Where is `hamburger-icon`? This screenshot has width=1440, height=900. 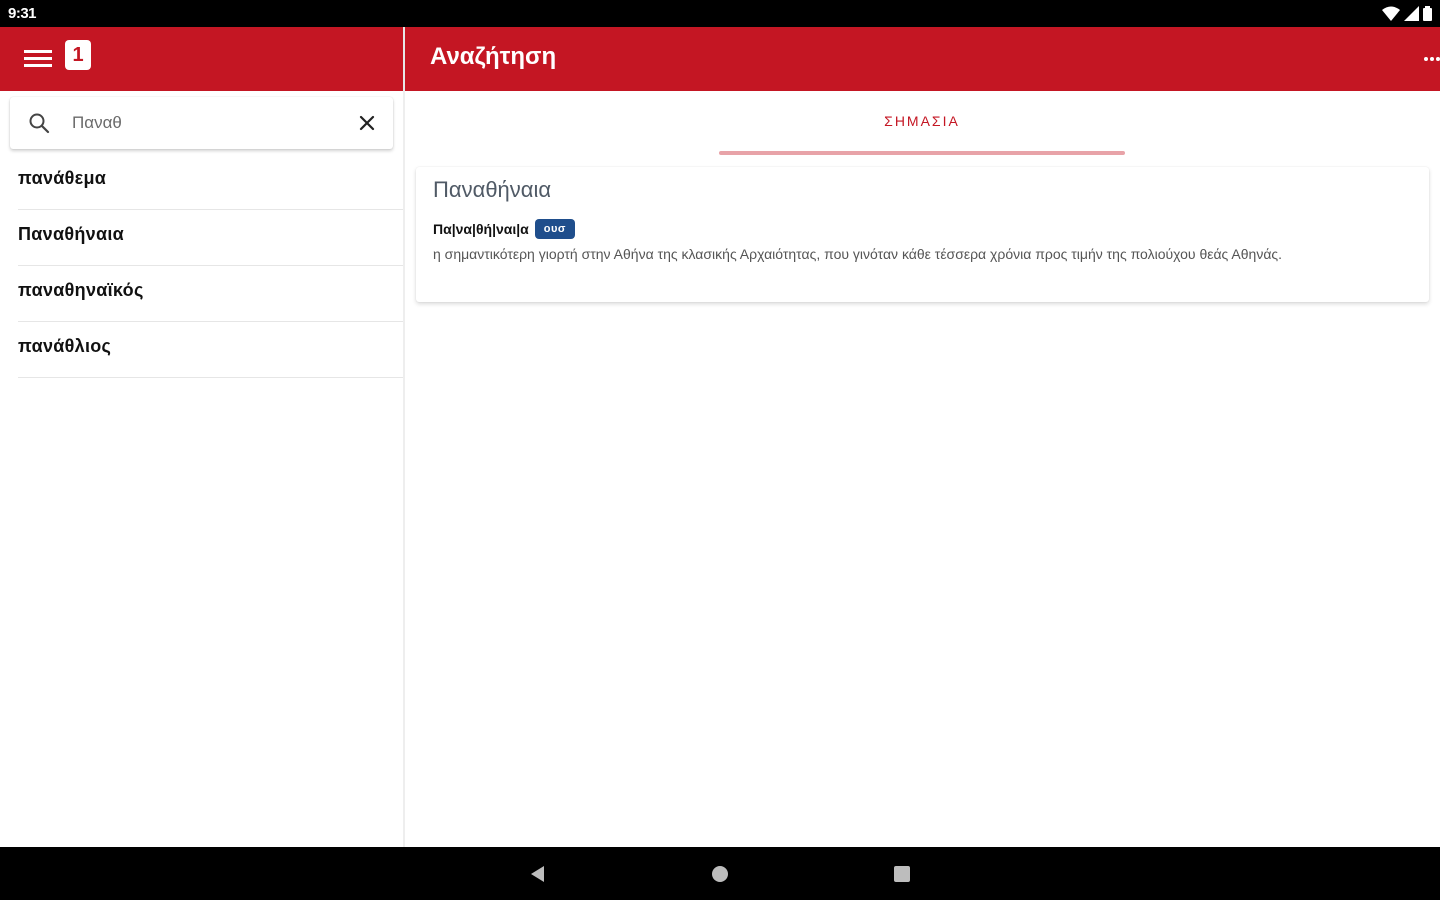
hamburger-icon is located at coordinates (38, 58).